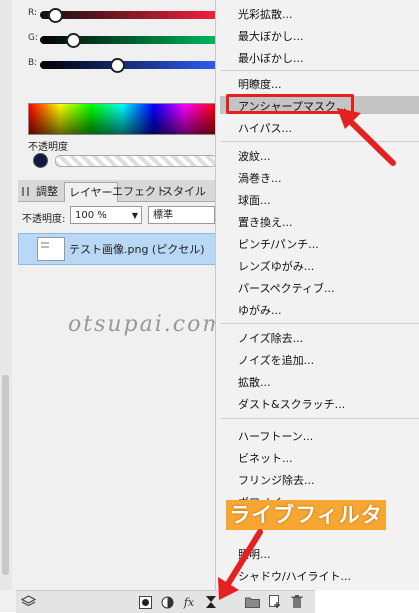 The image size is (419, 613). What do you see at coordinates (33, 63) in the screenshot?
I see `slider-blue-label: B:` at bounding box center [33, 63].